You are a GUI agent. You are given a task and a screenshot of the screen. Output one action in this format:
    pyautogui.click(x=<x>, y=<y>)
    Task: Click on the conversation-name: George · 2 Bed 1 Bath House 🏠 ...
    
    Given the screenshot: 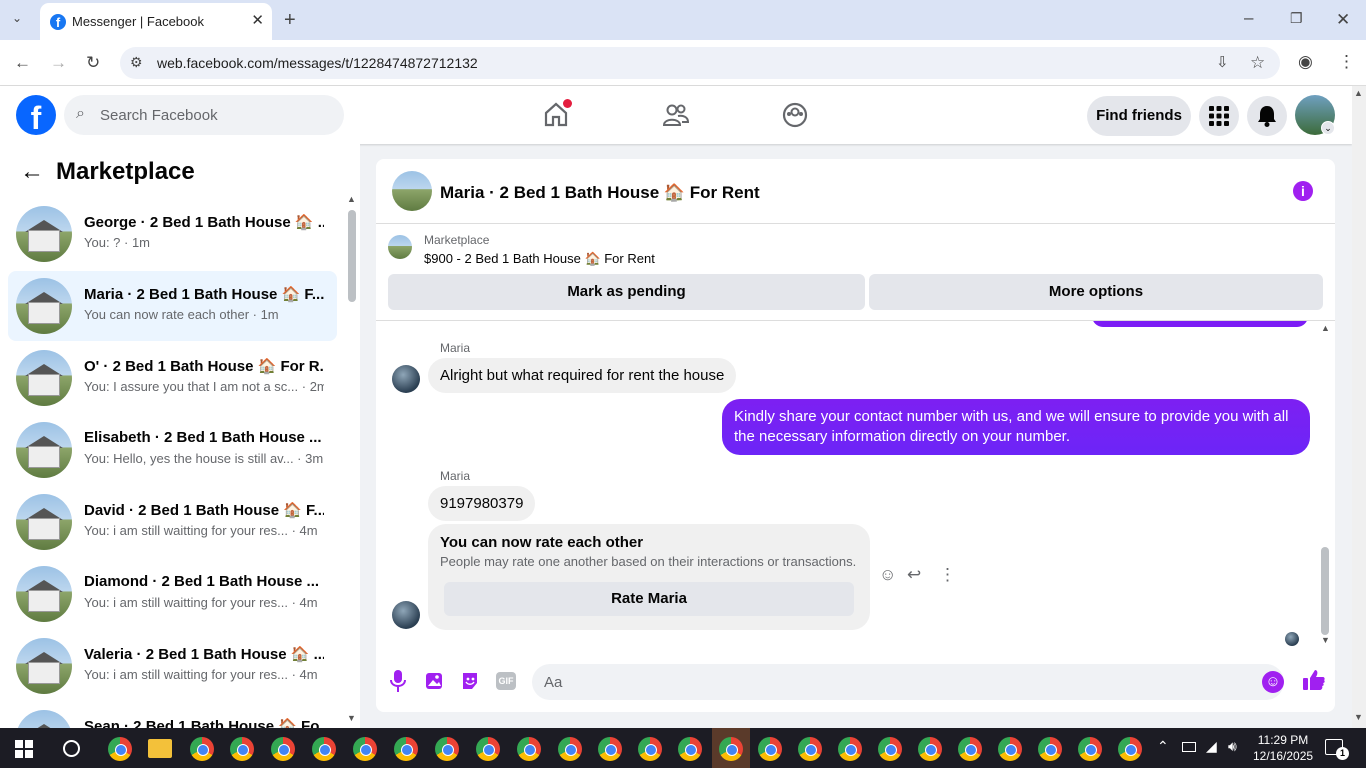 What is the action you would take?
    pyautogui.click(x=204, y=222)
    